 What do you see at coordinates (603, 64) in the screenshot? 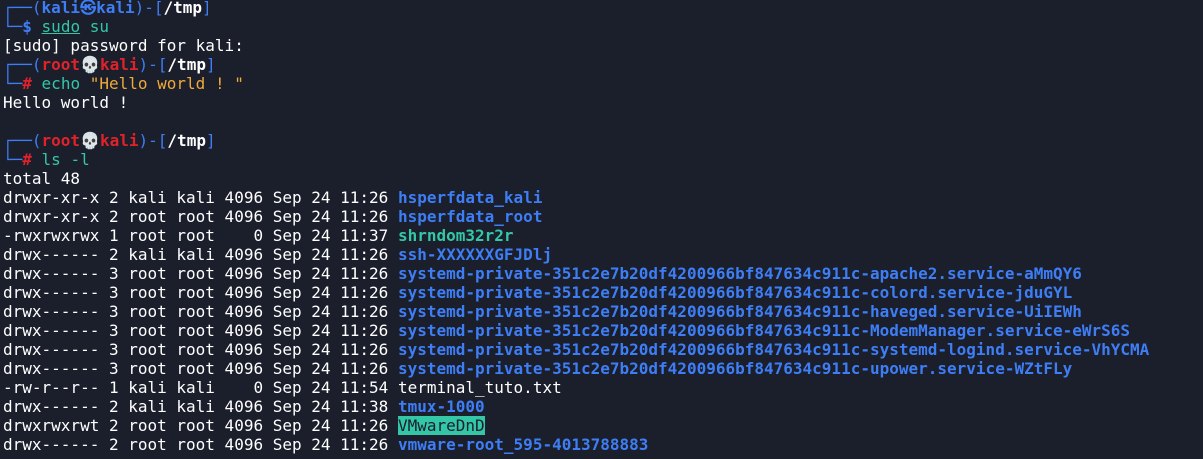
I see `prompt-header-2: ┌──(root💀kali)-[/tmp]` at bounding box center [603, 64].